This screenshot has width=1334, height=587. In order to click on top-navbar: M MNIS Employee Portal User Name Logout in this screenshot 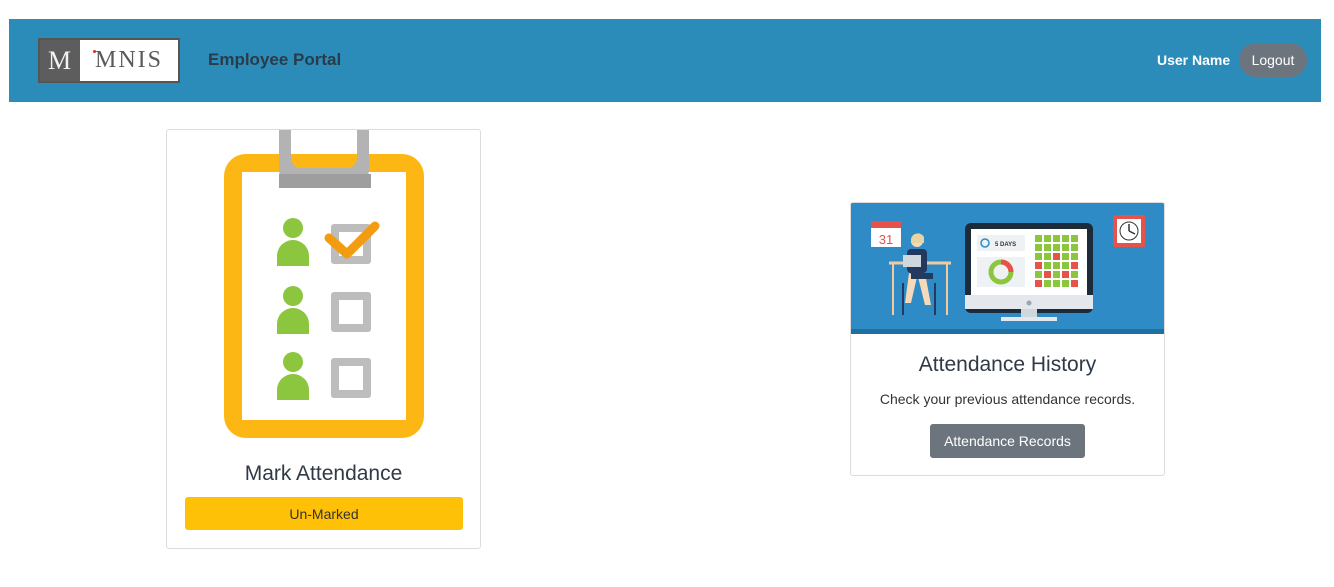, I will do `click(665, 60)`.